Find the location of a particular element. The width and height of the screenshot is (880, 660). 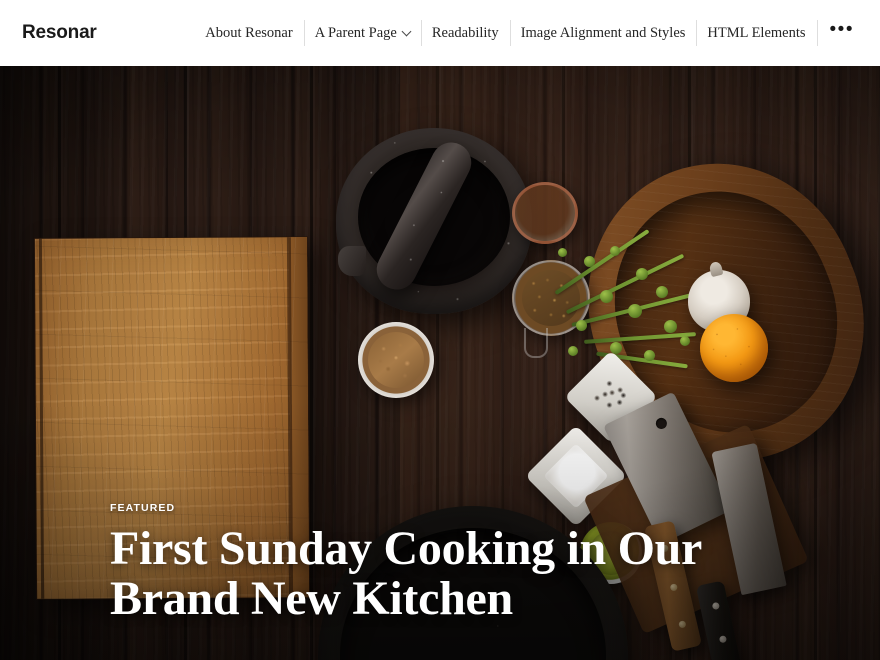

nav-item-readability: Readability is located at coordinates (465, 33).